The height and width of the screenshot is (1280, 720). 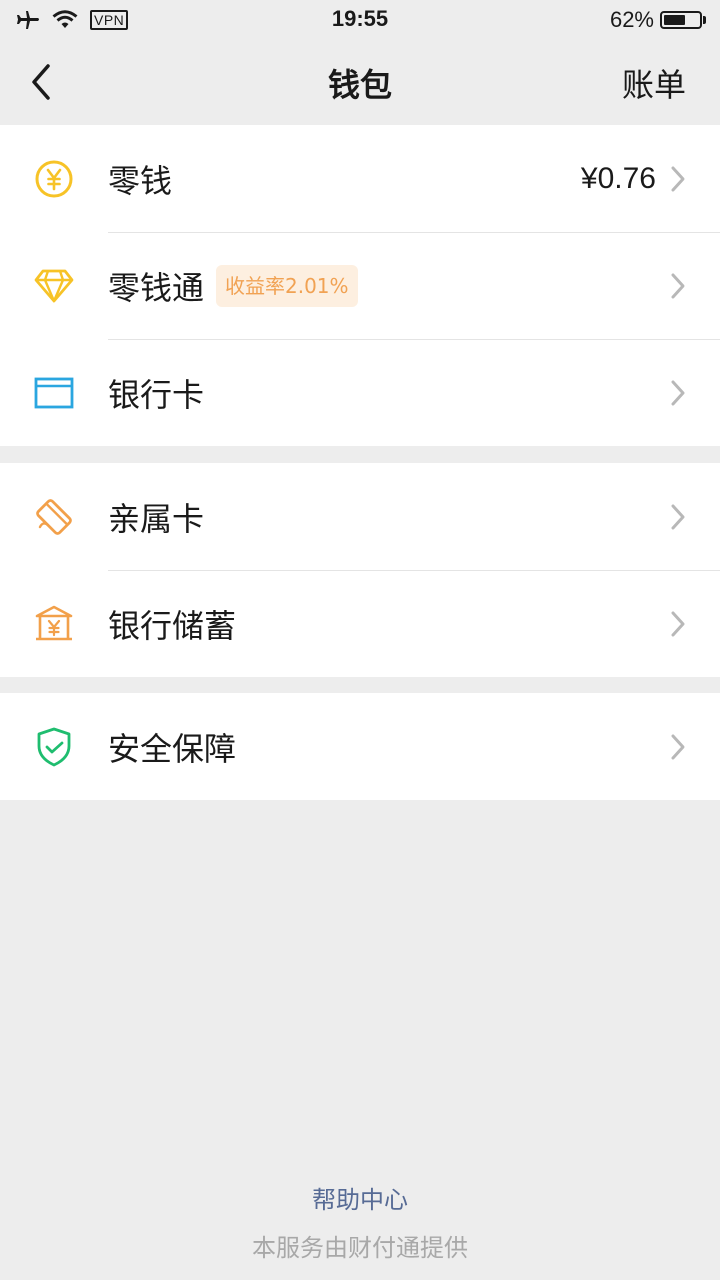 What do you see at coordinates (360, 1248) in the screenshot?
I see `provider-note: 本服务由财付通提供` at bounding box center [360, 1248].